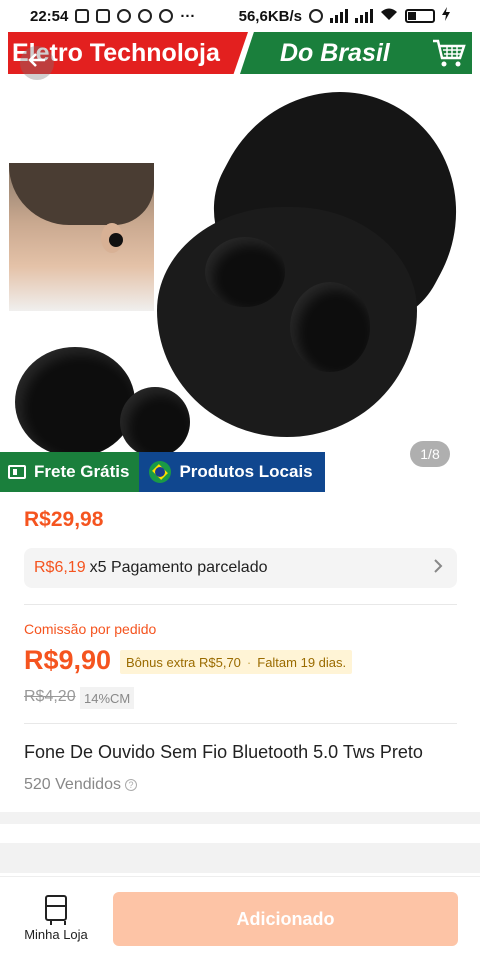 The image size is (480, 960). I want to click on bonus-text: Bônus extra R$5,70, so click(183, 662).